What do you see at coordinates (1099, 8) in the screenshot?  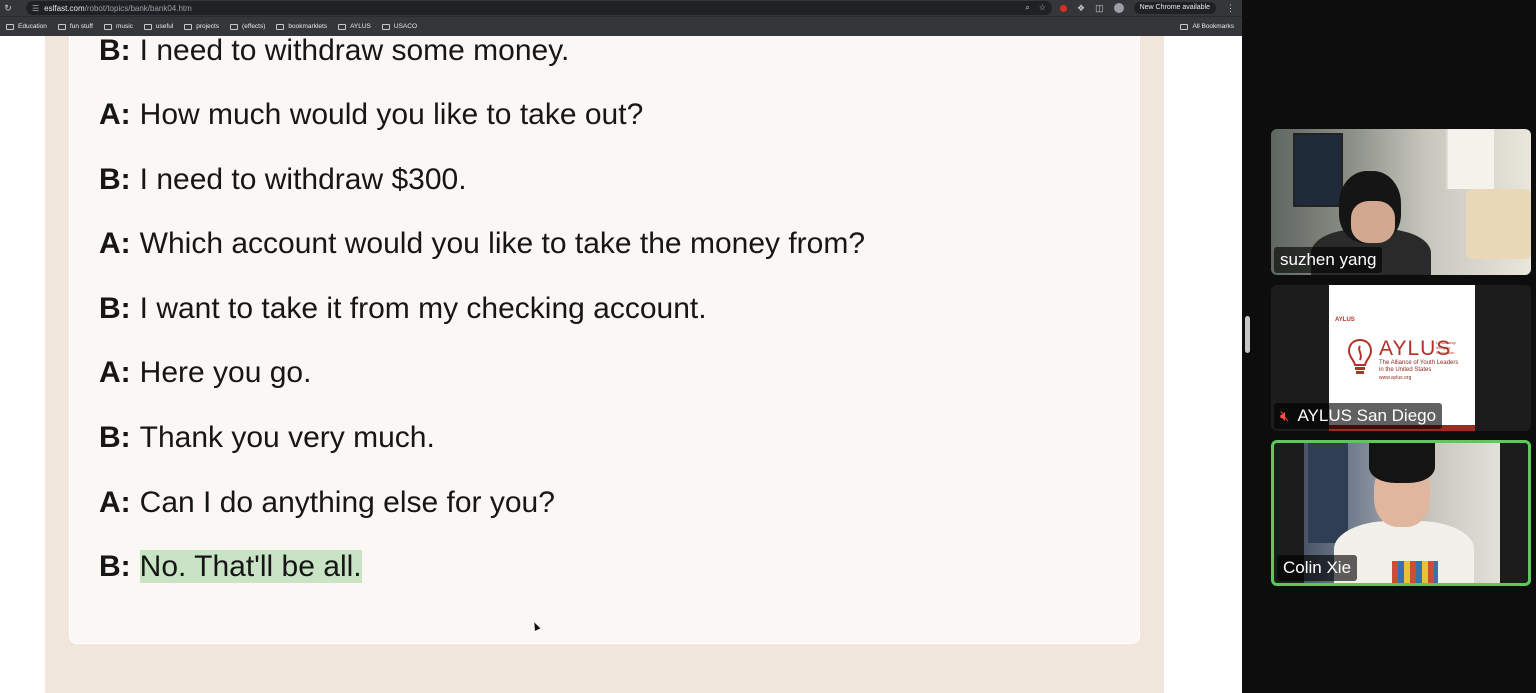 I see `side-panel-icon: ◫` at bounding box center [1099, 8].